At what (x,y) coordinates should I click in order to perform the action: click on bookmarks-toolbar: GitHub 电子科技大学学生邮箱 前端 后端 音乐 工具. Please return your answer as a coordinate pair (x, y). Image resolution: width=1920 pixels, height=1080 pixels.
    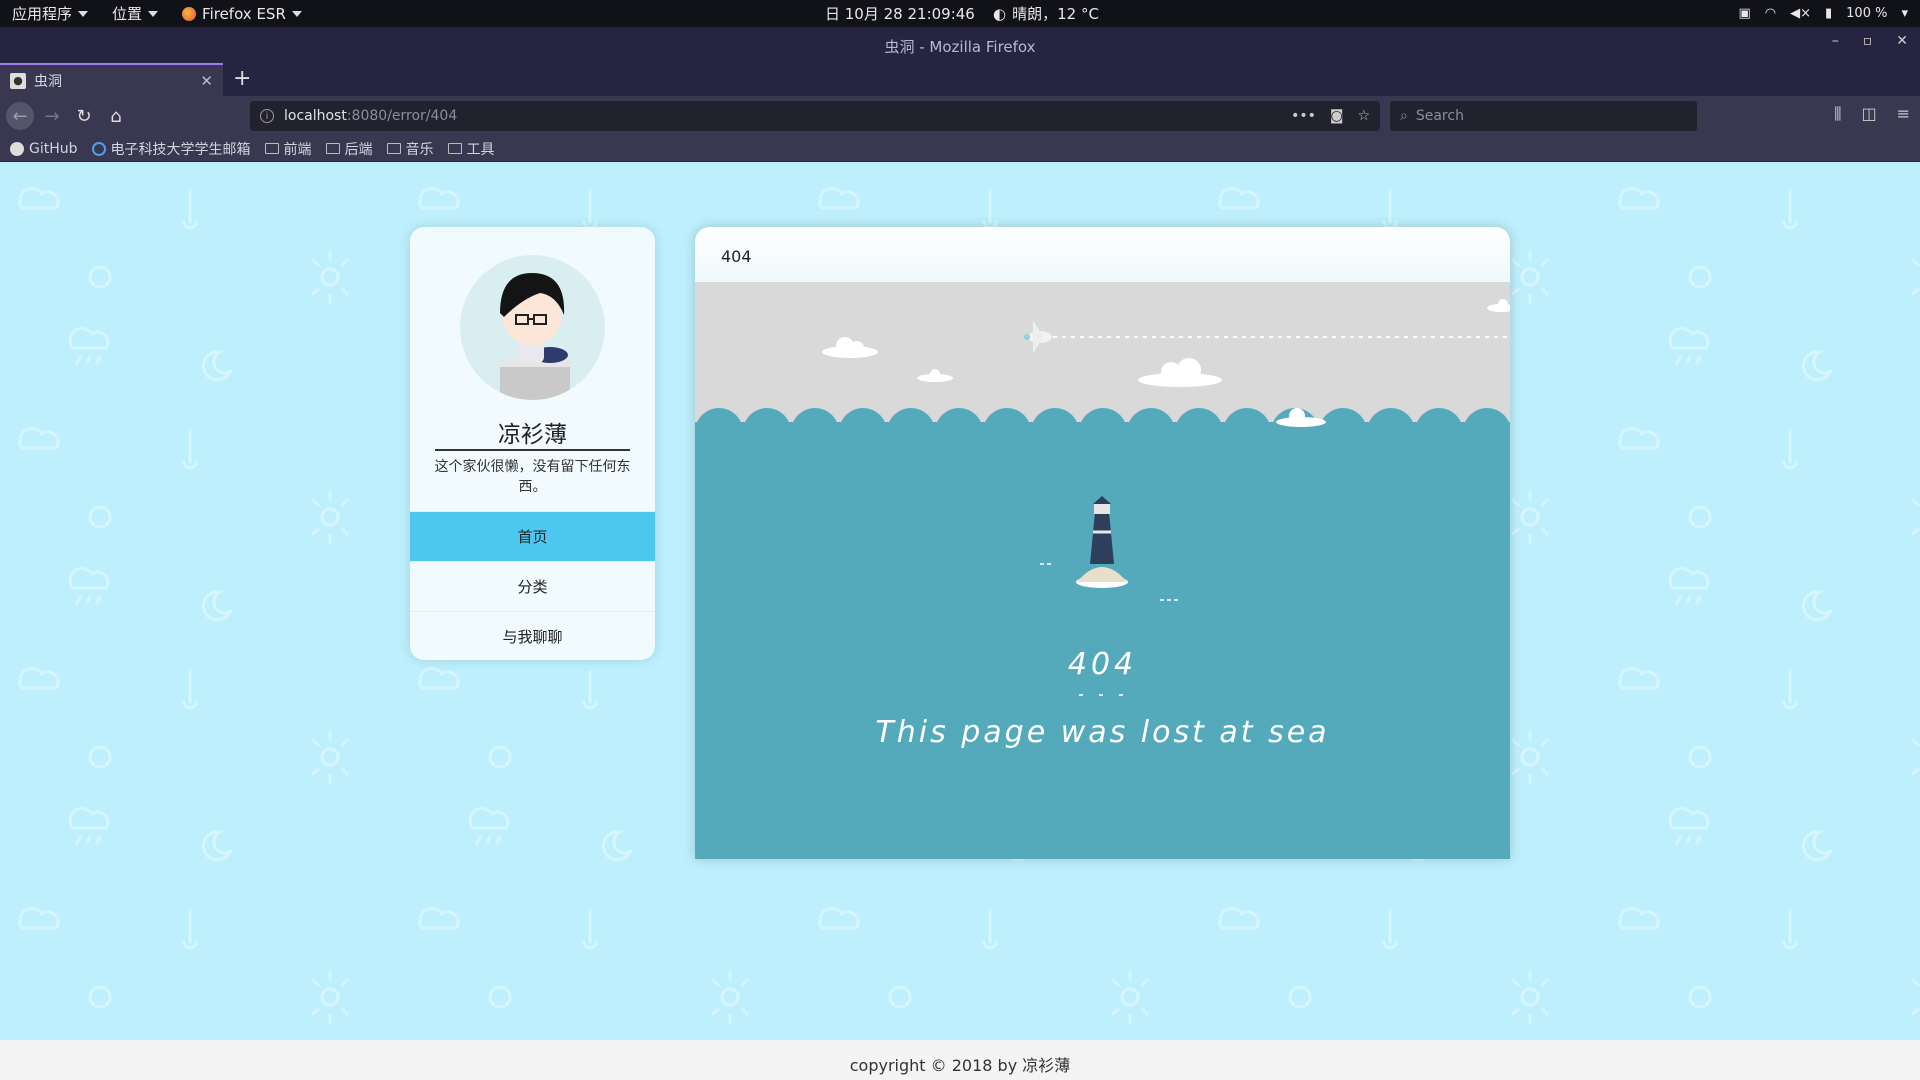
    Looking at the image, I should click on (960, 149).